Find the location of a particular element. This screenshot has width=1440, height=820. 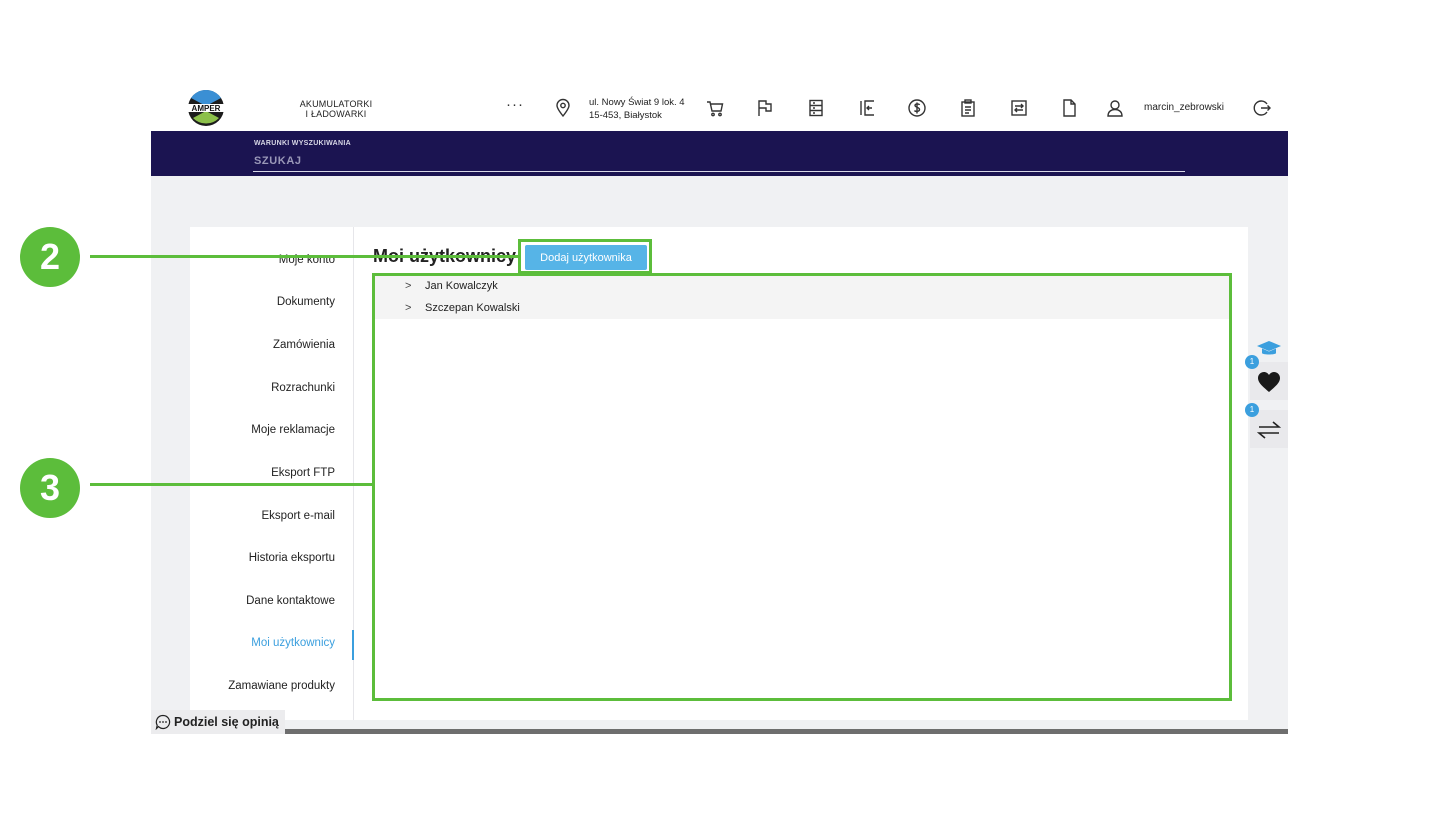

sidebar-item-zamowienia: Zamówienia is located at coordinates (304, 345).